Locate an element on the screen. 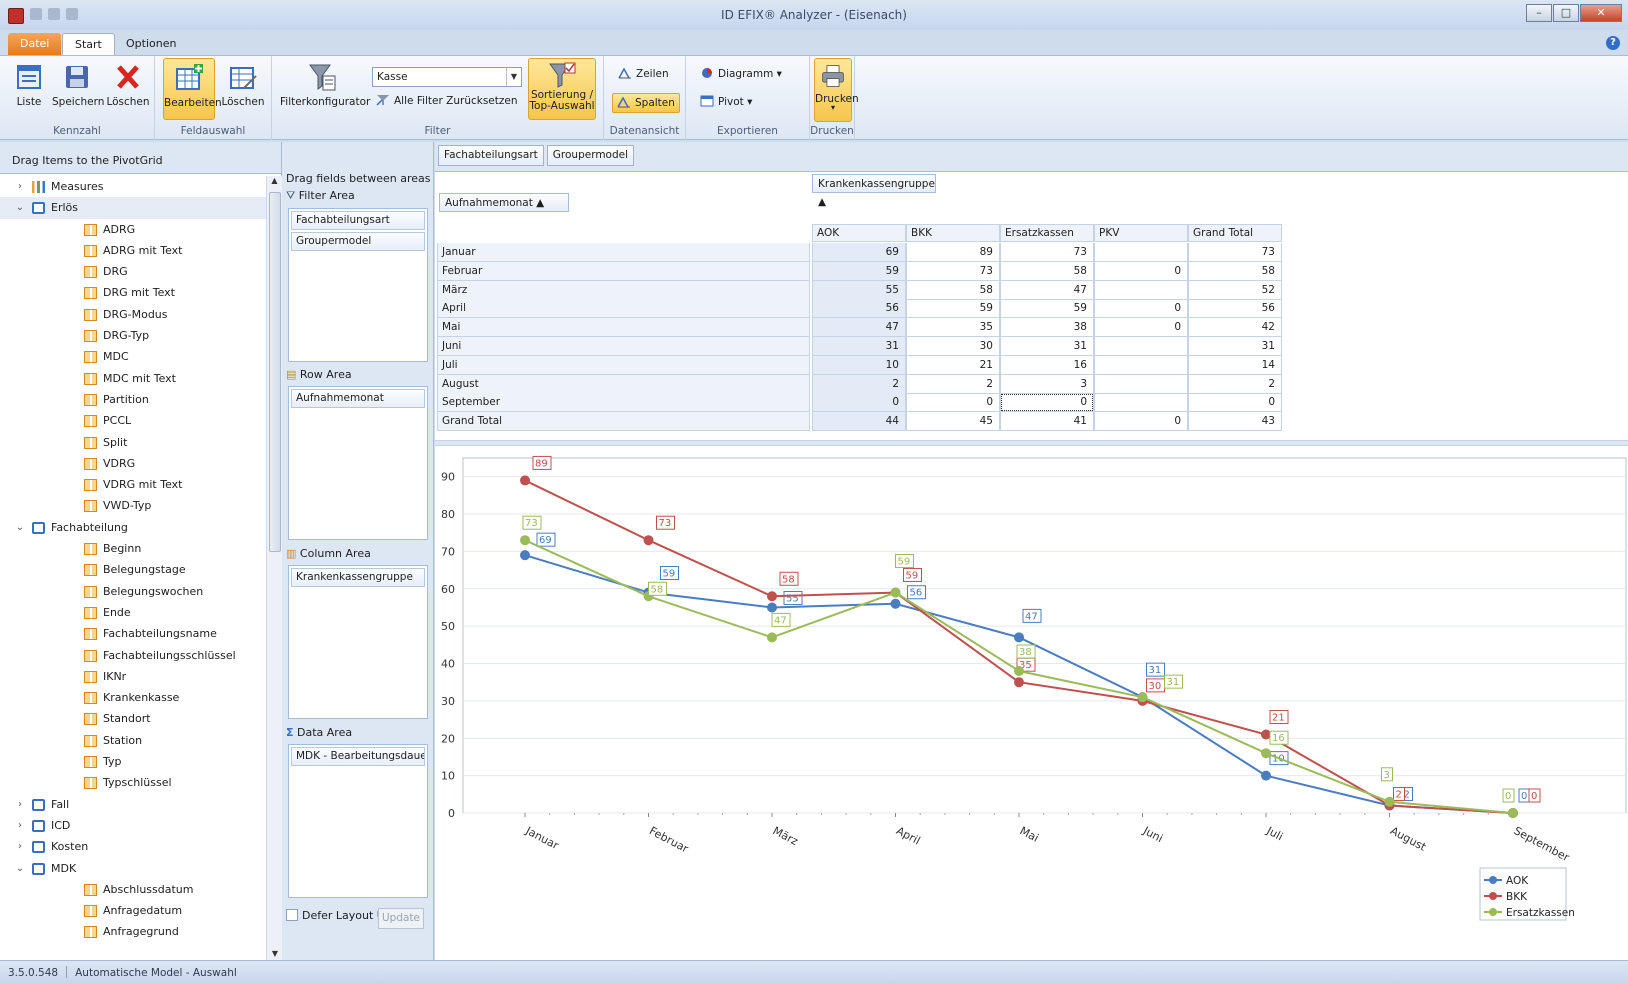  spalten-button: Spalten is located at coordinates (646, 103).